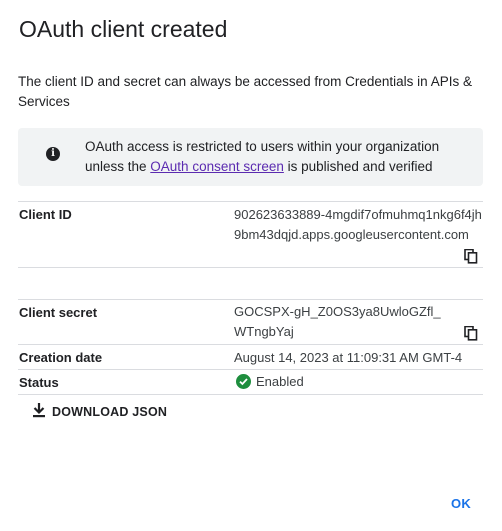  What do you see at coordinates (110, 412) in the screenshot?
I see `download-json-label: DOWNLOAD JSON` at bounding box center [110, 412].